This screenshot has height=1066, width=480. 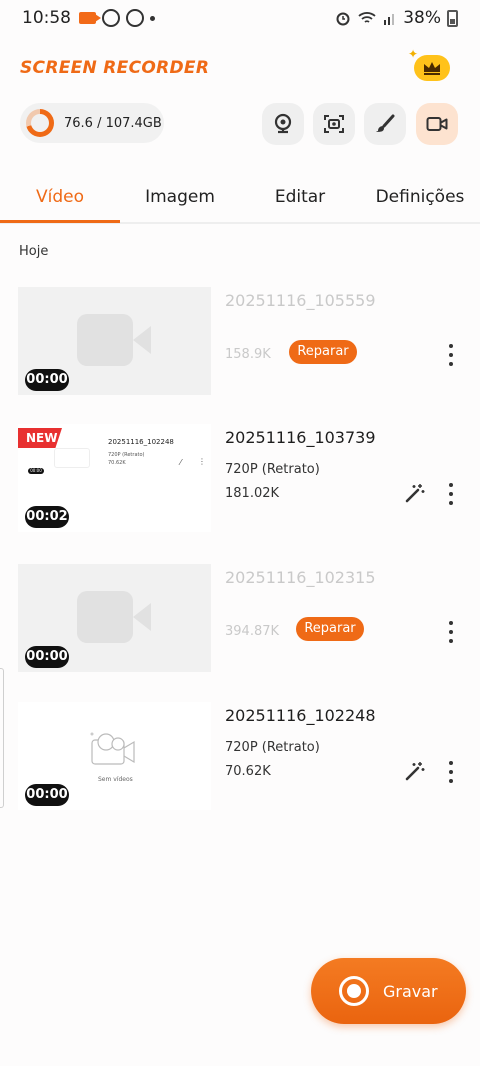 I want to click on screenshot-icon, so click(x=334, y=124).